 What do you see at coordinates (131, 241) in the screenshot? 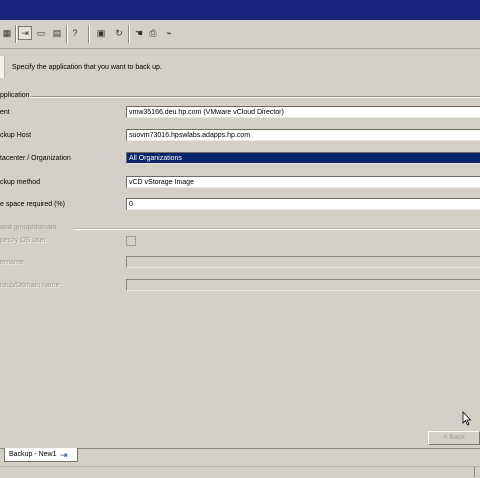
I see `specify-os-user-checkbox` at bounding box center [131, 241].